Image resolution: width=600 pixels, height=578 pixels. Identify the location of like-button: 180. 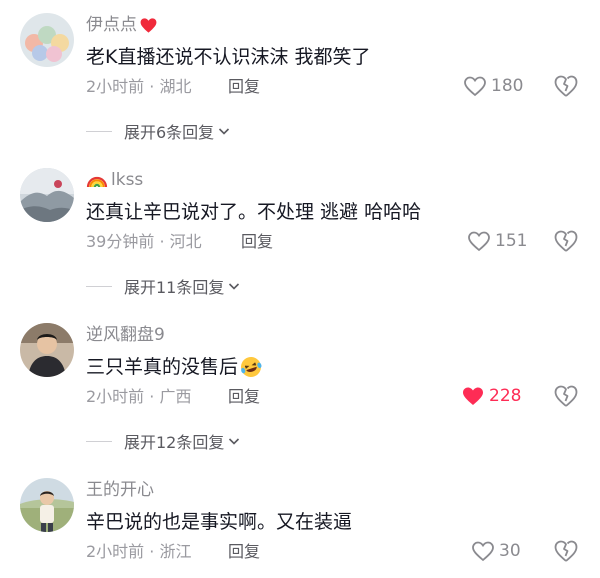
(493, 86).